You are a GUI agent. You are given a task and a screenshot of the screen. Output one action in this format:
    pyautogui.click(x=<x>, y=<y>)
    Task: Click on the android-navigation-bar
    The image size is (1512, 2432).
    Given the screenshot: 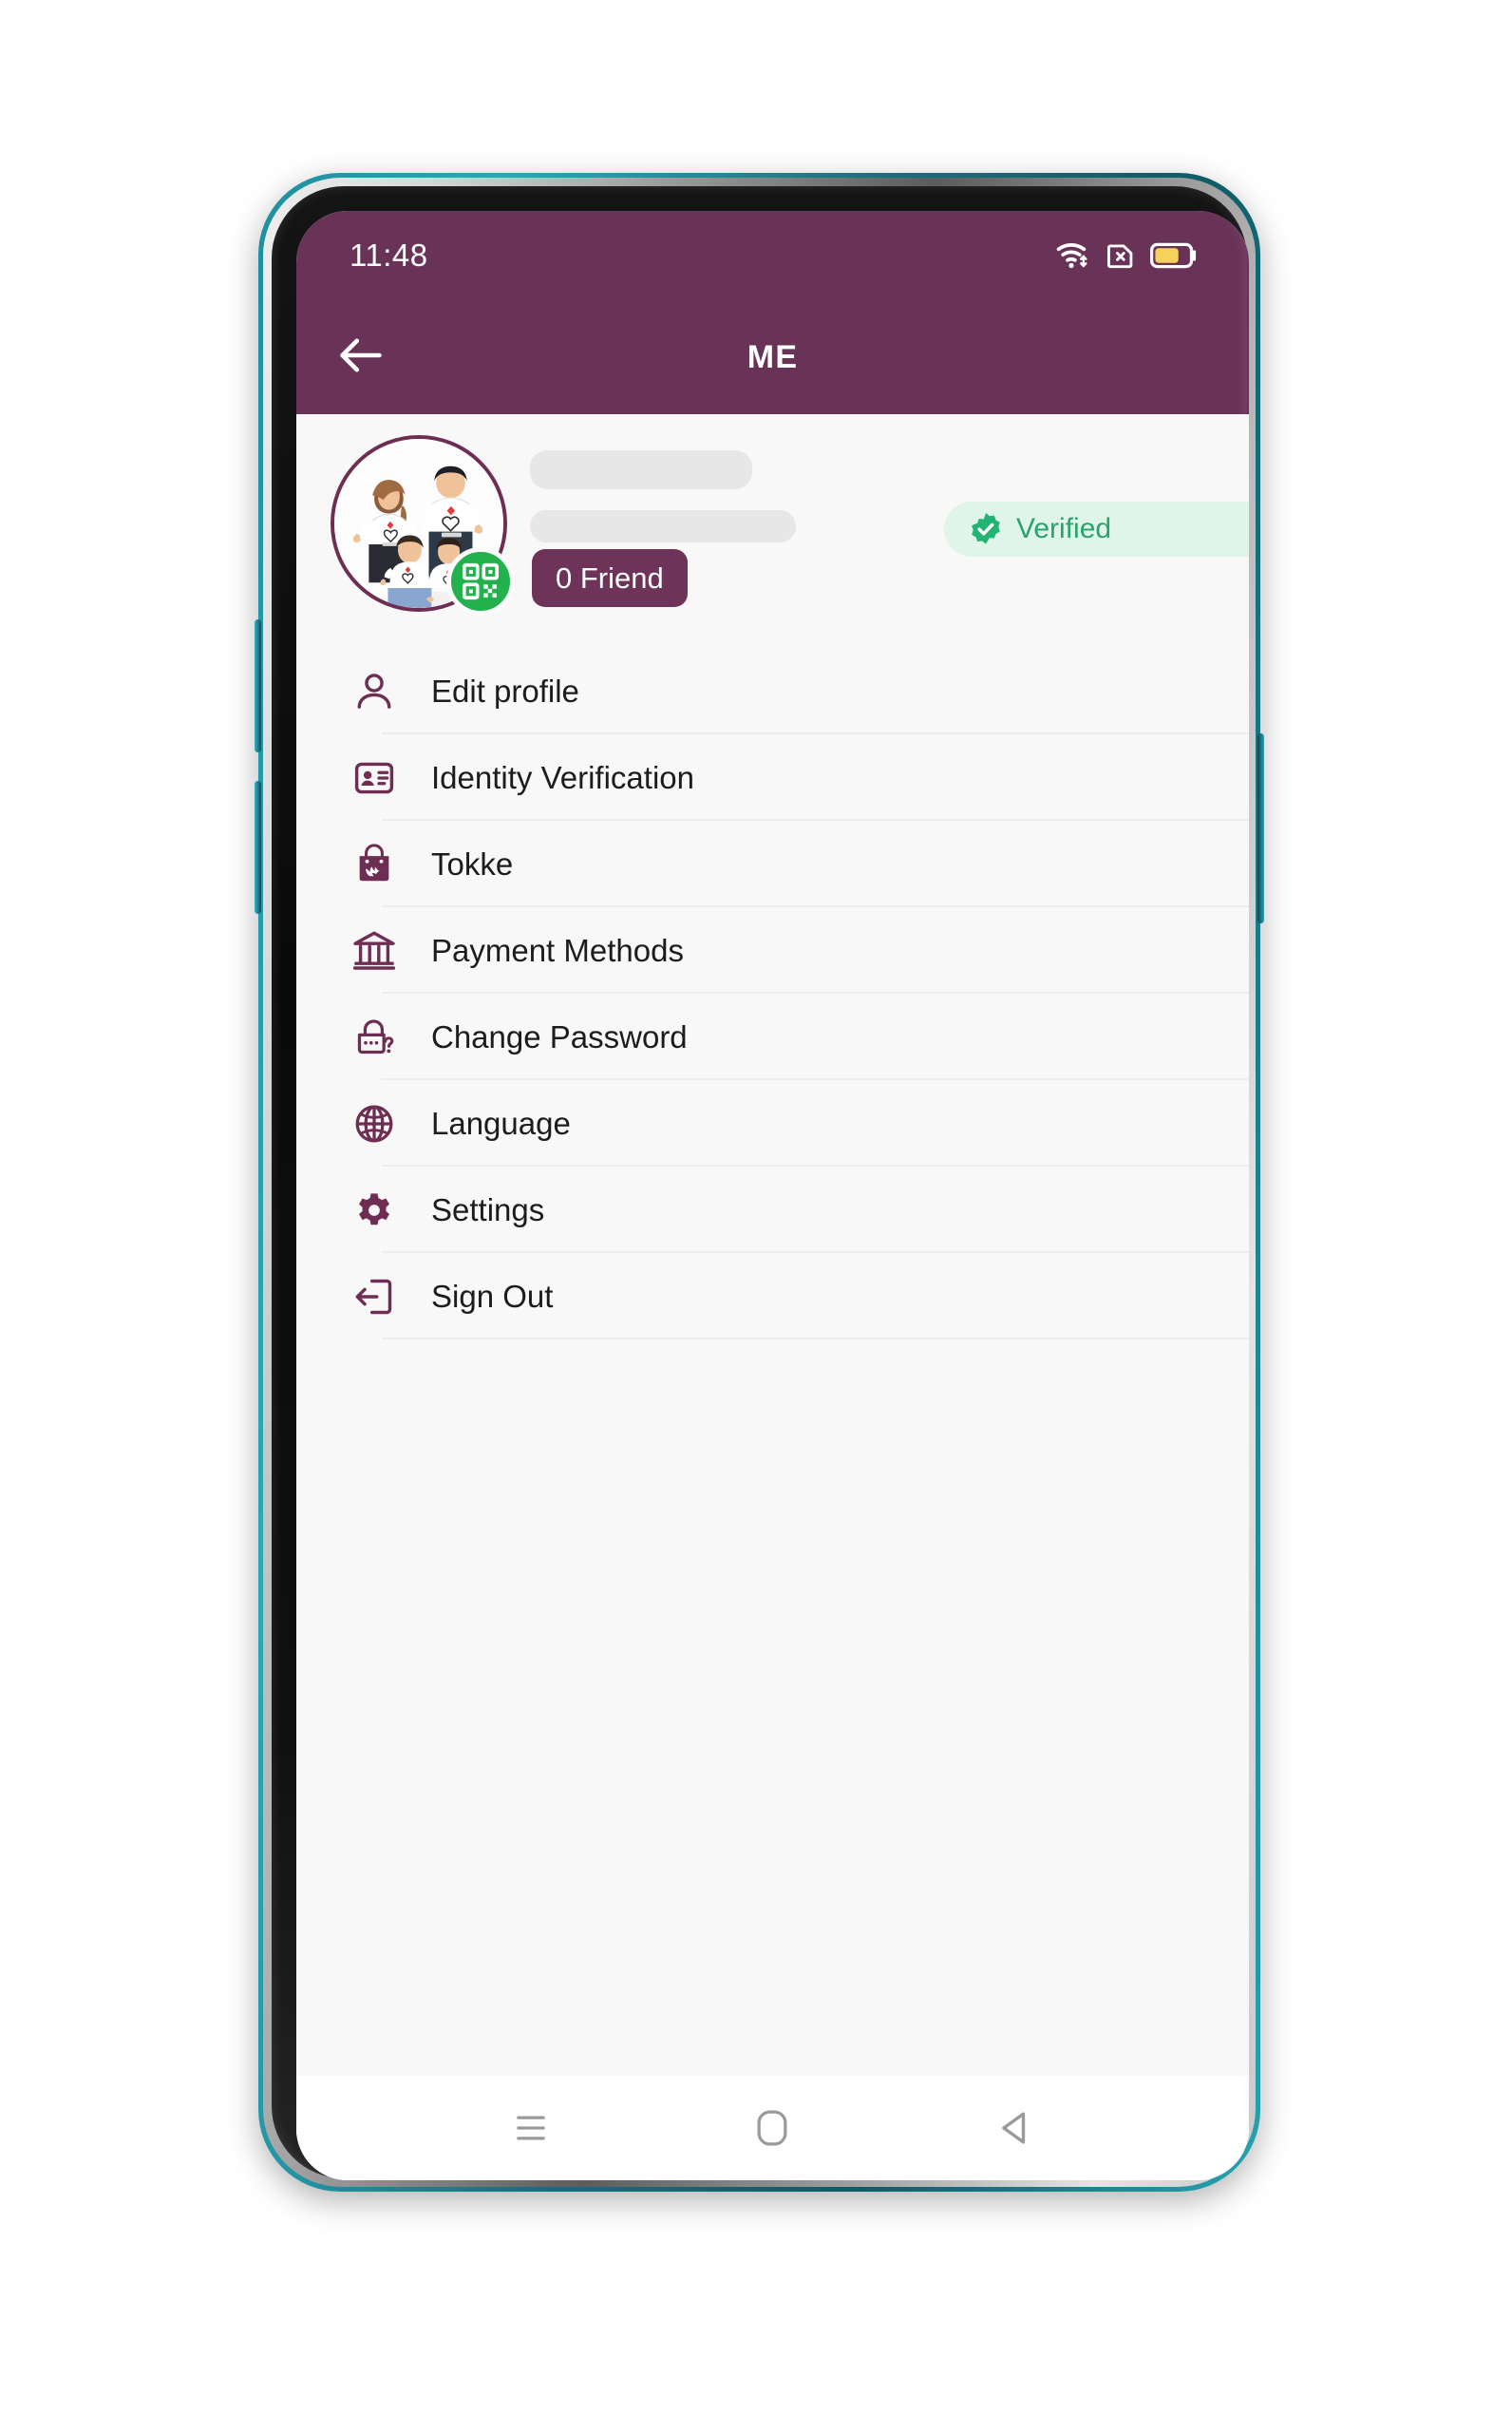 What is the action you would take?
    pyautogui.click(x=772, y=2128)
    